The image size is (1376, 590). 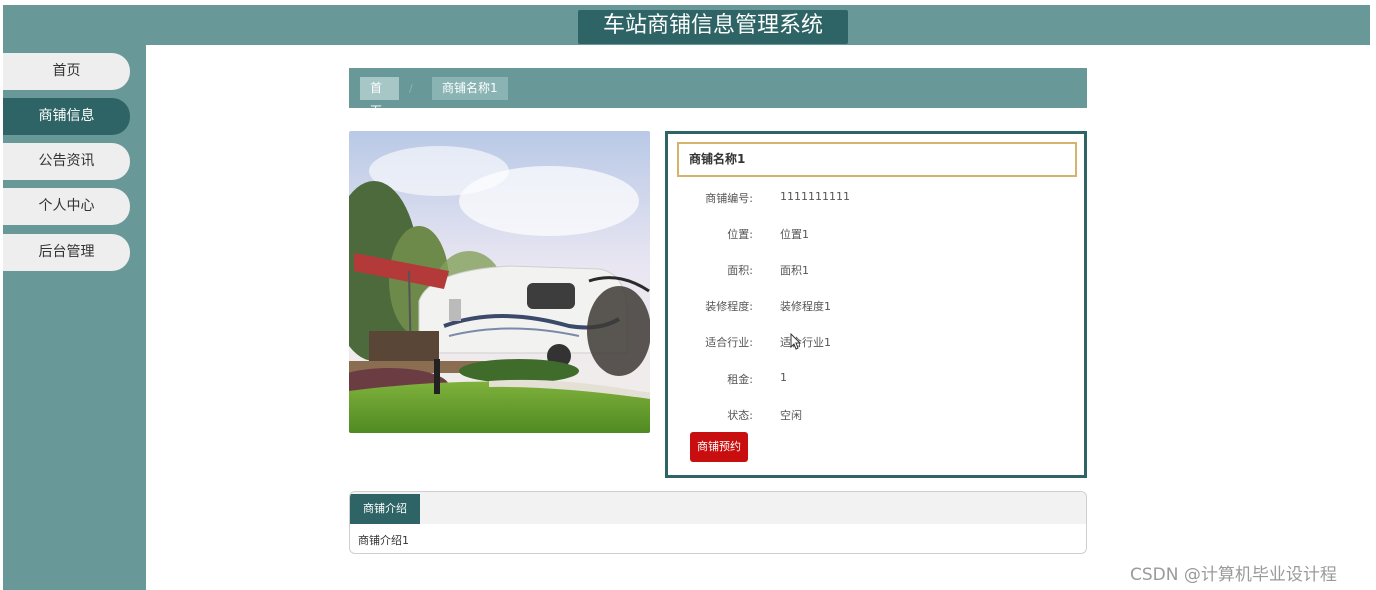 What do you see at coordinates (794, 270) in the screenshot?
I see `field-value-area: 面积1` at bounding box center [794, 270].